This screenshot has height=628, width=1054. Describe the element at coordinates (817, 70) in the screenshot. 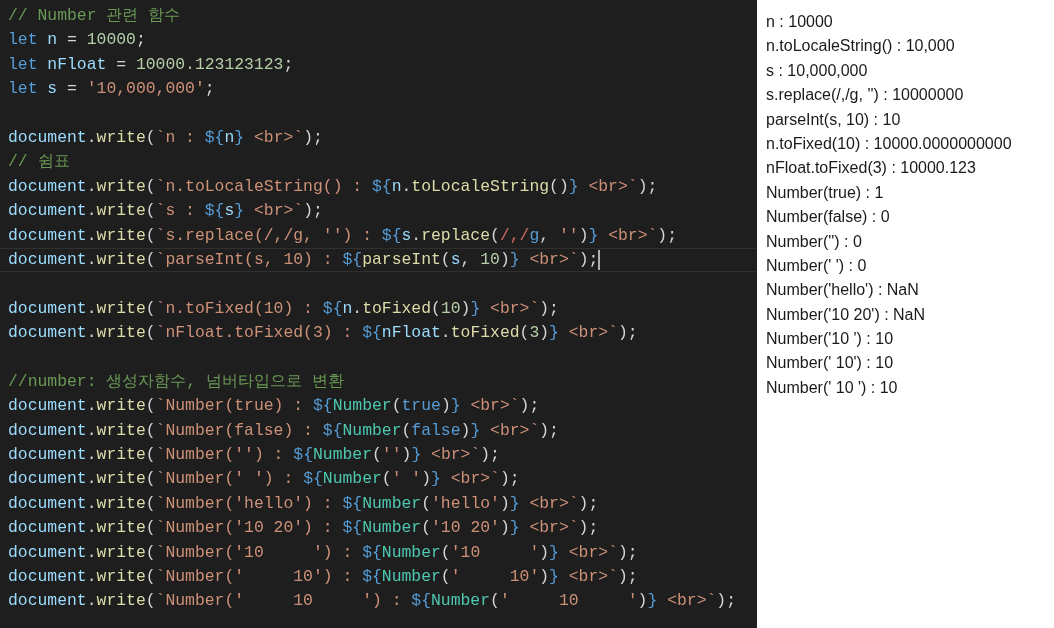

I see `output-line: s : 10,000,000` at that location.